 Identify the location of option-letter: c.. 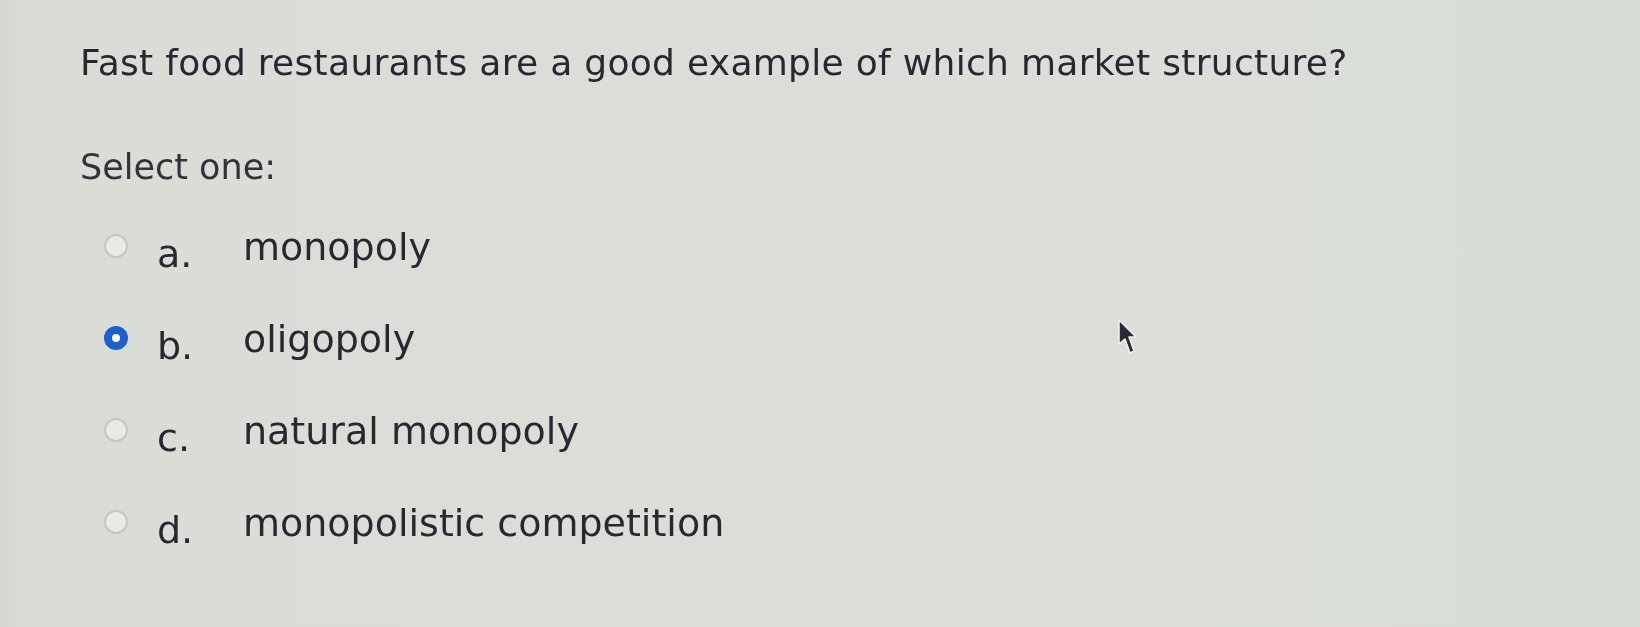
(174, 438).